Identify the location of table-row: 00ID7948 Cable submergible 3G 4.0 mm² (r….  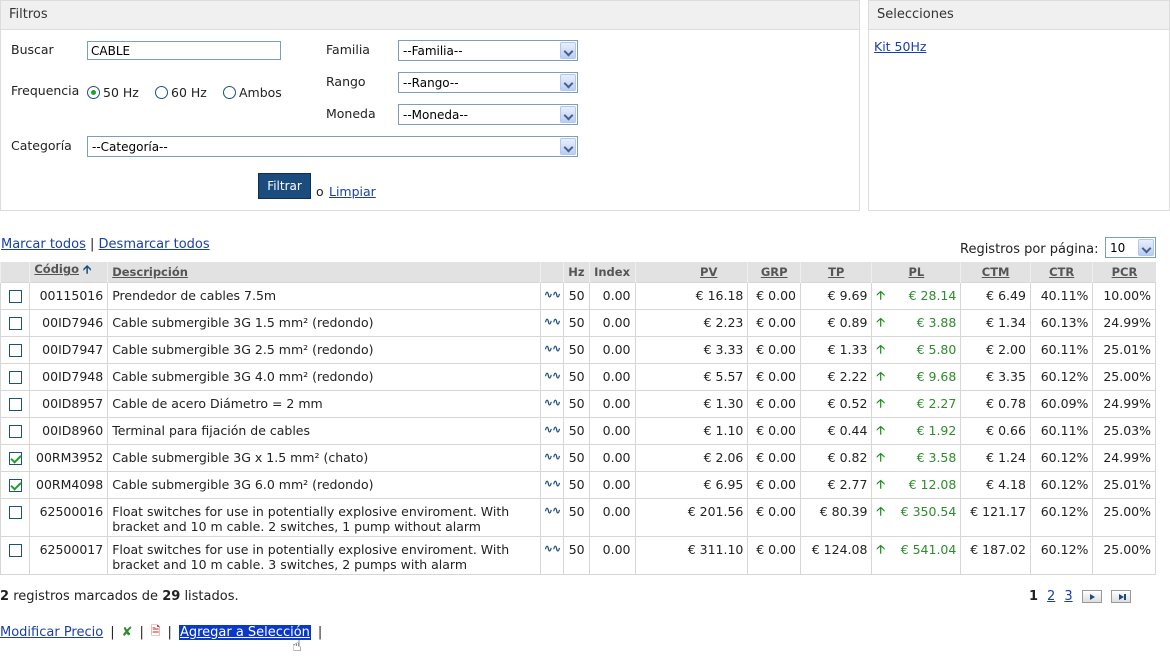
(578, 376).